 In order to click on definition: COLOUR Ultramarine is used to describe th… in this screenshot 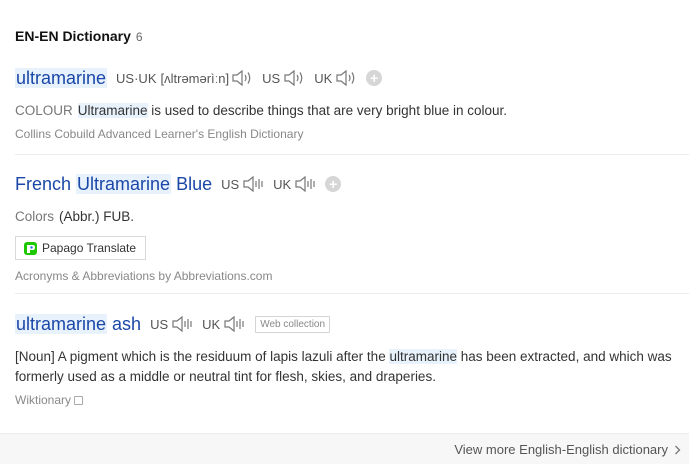, I will do `click(352, 111)`.